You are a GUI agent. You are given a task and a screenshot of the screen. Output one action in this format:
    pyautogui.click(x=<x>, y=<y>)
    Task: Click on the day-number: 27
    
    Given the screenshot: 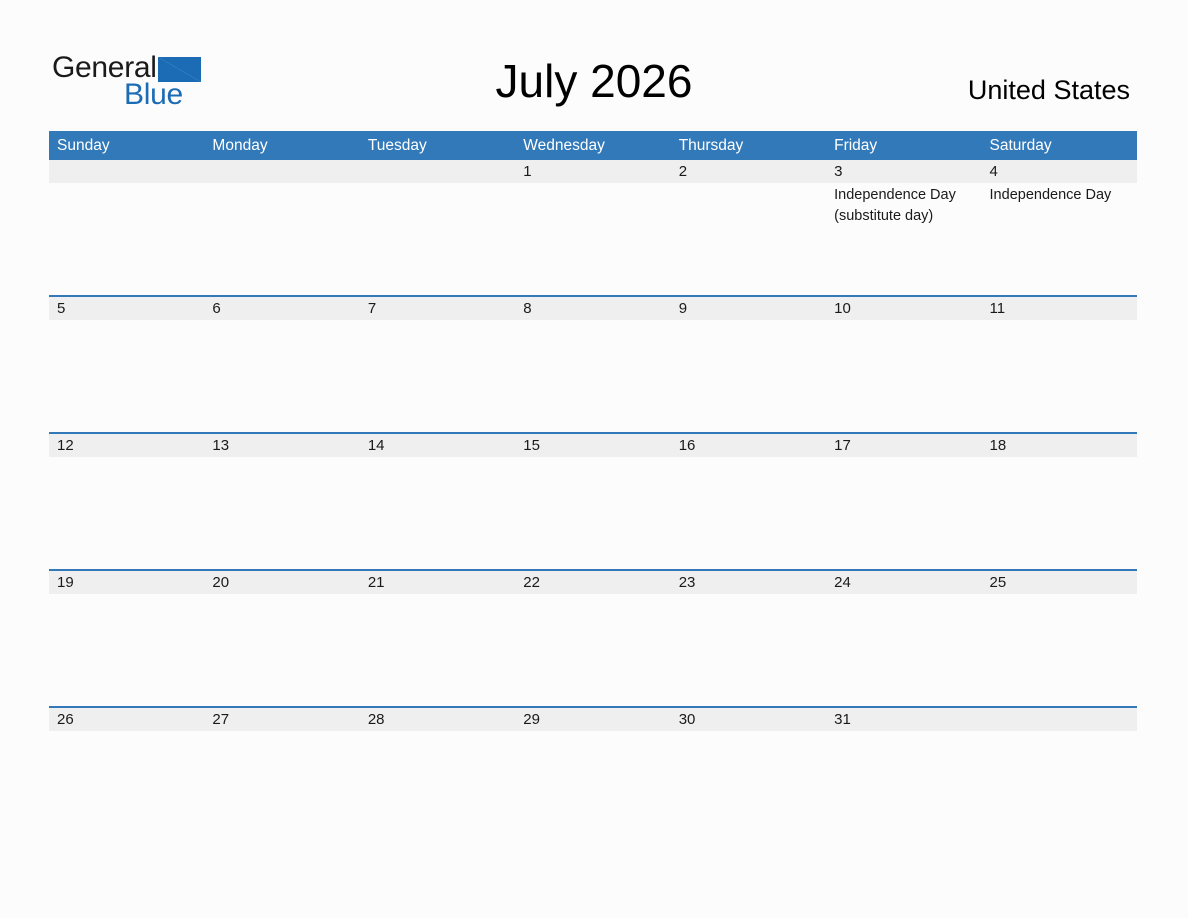 What is the action you would take?
    pyautogui.click(x=281, y=719)
    